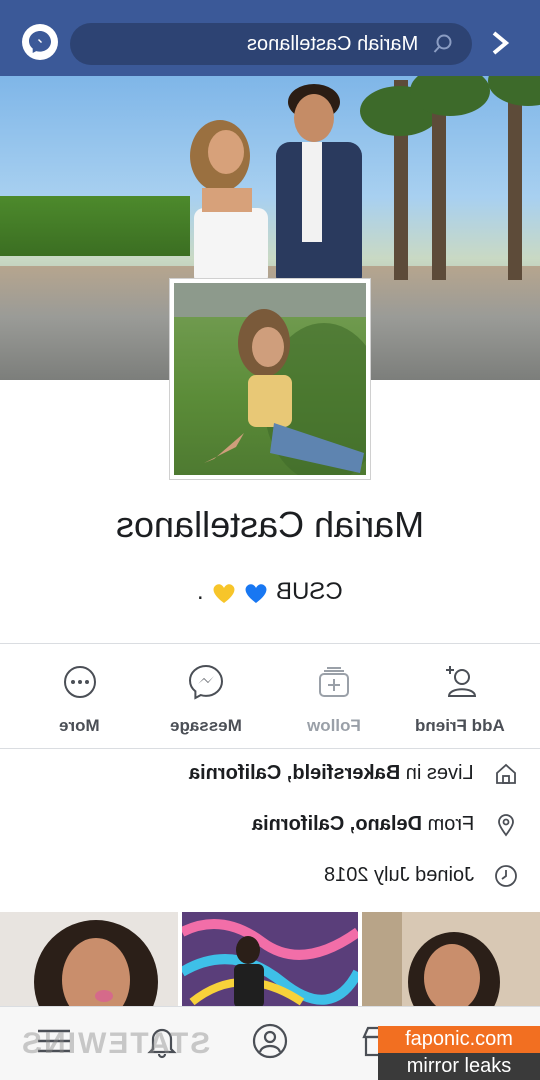 Image resolution: width=540 pixels, height=1080 pixels. What do you see at coordinates (333, 682) in the screenshot?
I see `follow-icon` at bounding box center [333, 682].